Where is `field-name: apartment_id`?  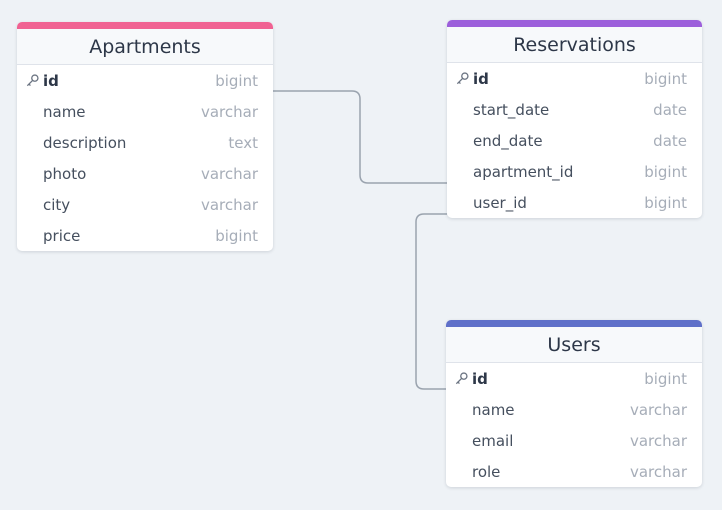 field-name: apartment_id is located at coordinates (523, 171).